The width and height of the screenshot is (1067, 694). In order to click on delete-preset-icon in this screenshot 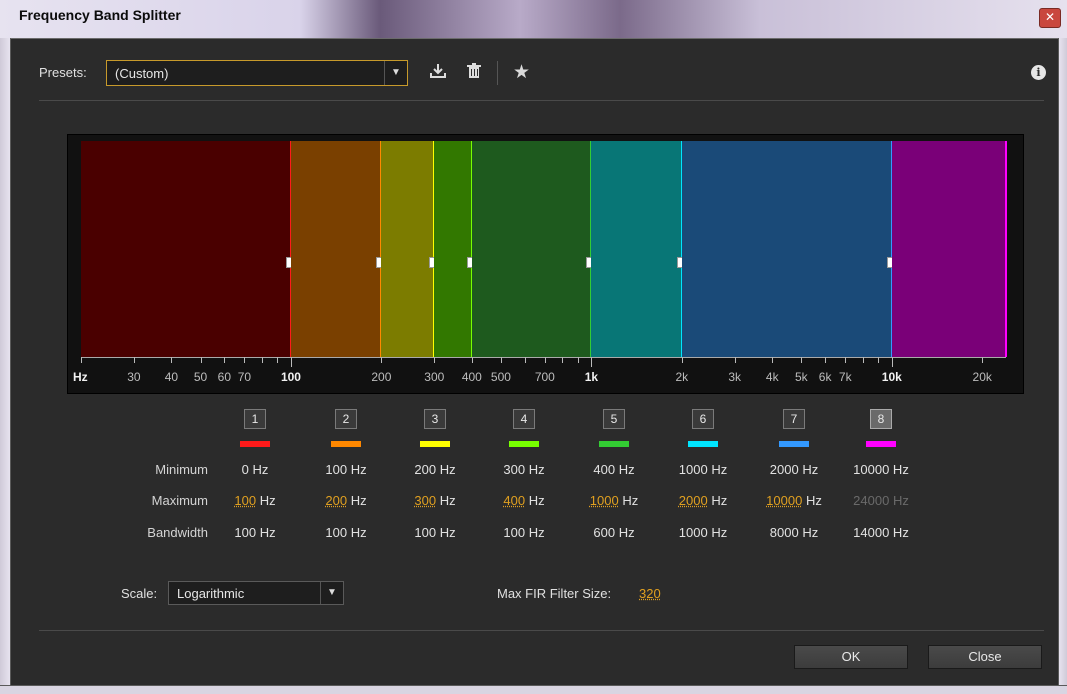, I will do `click(474, 73)`.